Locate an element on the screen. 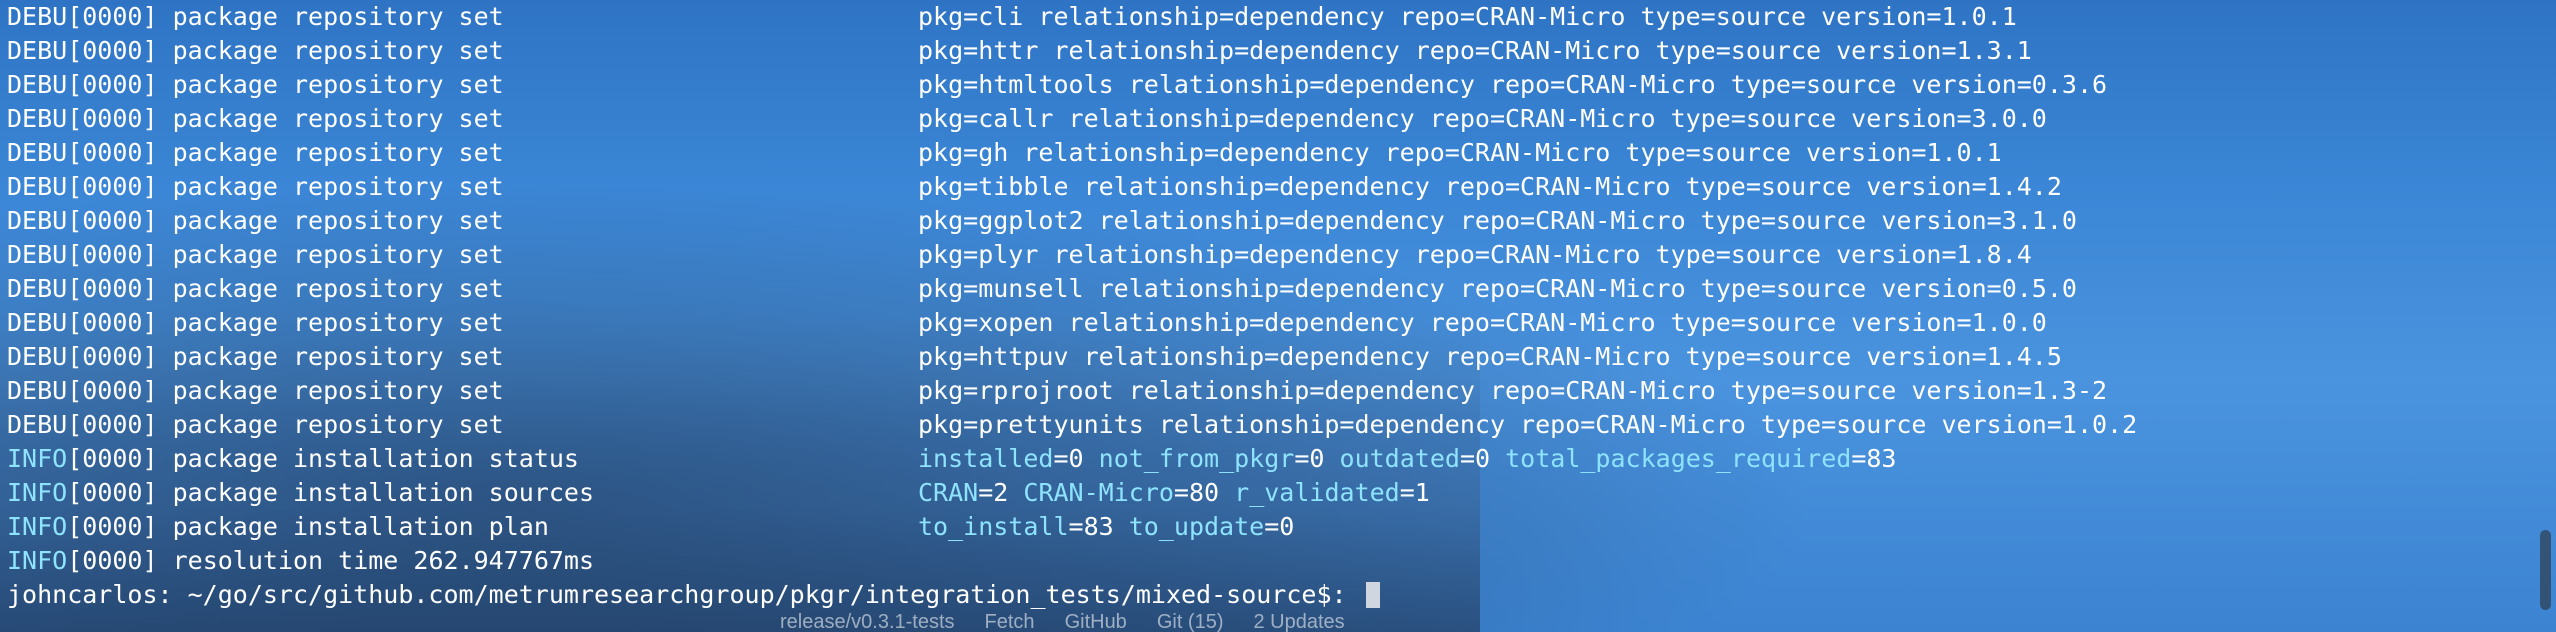  log-message: resolution time 262.947767ms is located at coordinates (383, 560).